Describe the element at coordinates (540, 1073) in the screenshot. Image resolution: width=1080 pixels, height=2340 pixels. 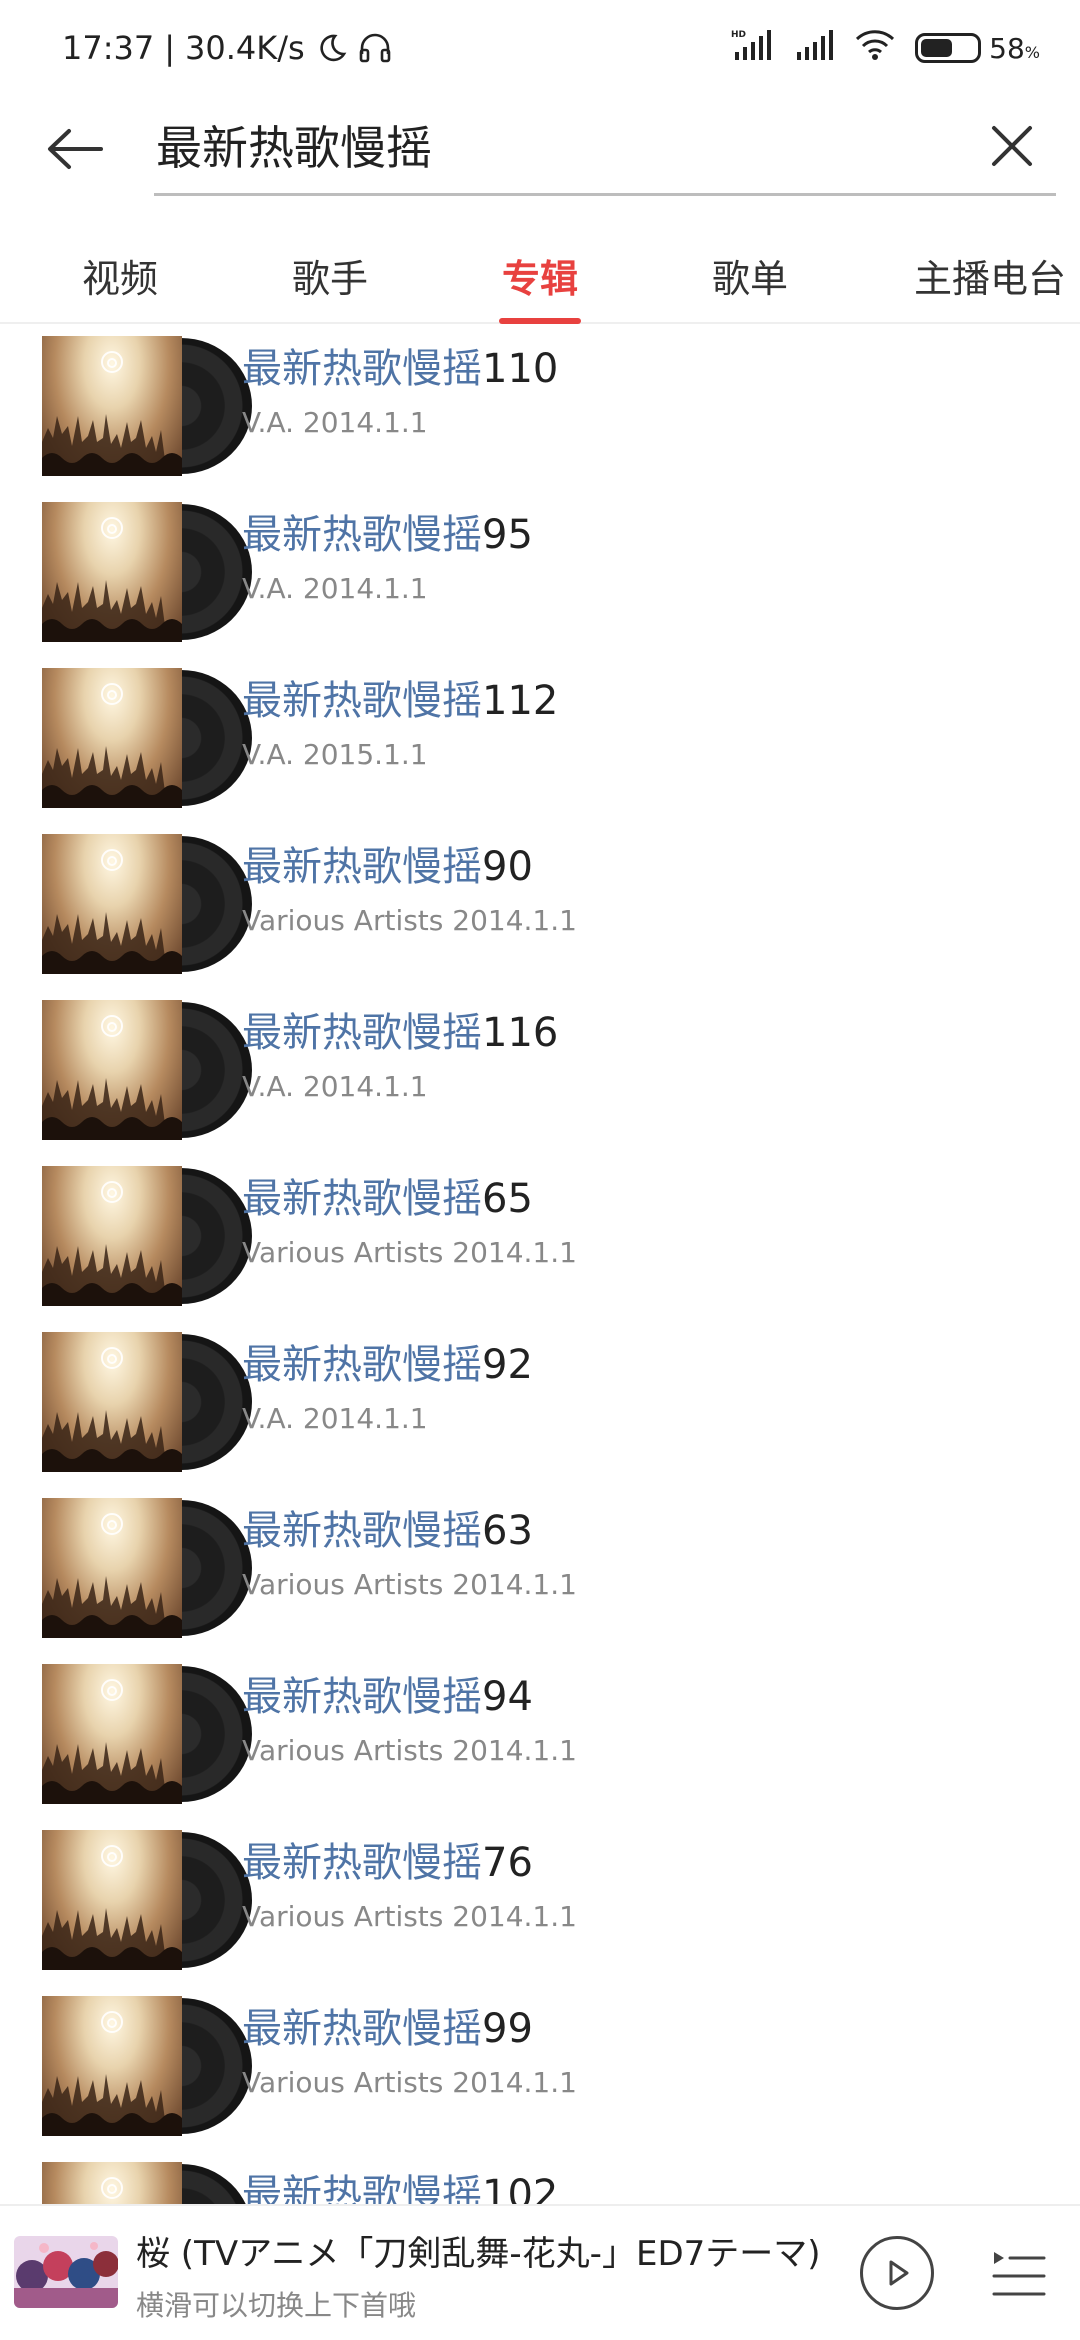
I see `album-list-item: 最新热歌慢摇116 V.A. 2014.1.1` at that location.